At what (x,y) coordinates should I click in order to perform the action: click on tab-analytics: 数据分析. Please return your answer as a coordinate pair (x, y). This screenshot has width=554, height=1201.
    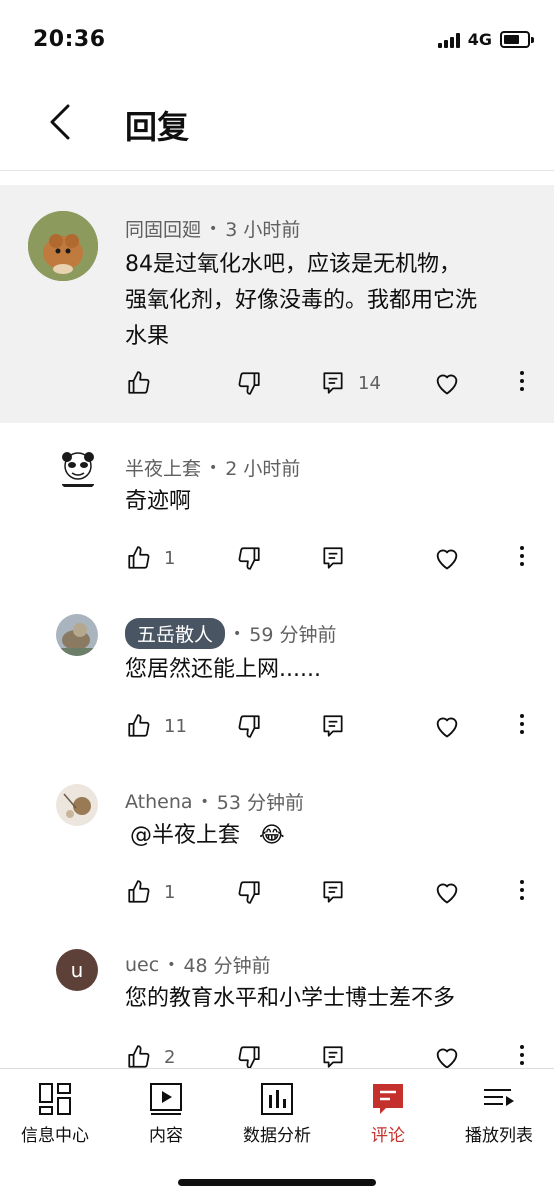
    Looking at the image, I should click on (277, 1114).